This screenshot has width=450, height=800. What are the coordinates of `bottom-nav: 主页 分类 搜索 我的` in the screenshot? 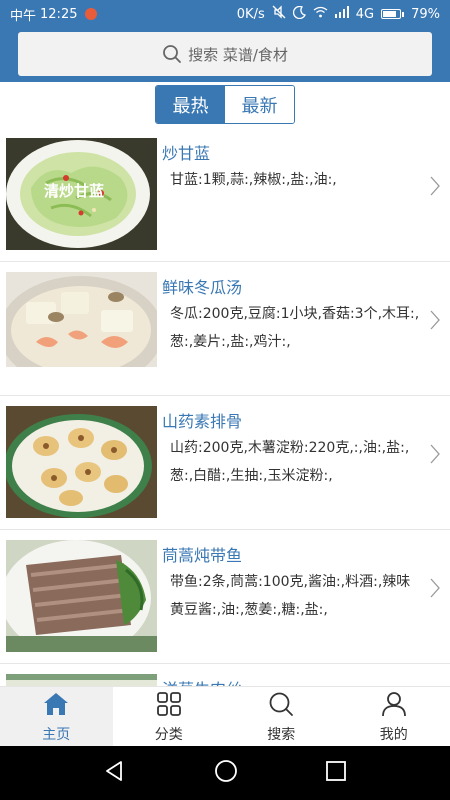 It's located at (225, 716).